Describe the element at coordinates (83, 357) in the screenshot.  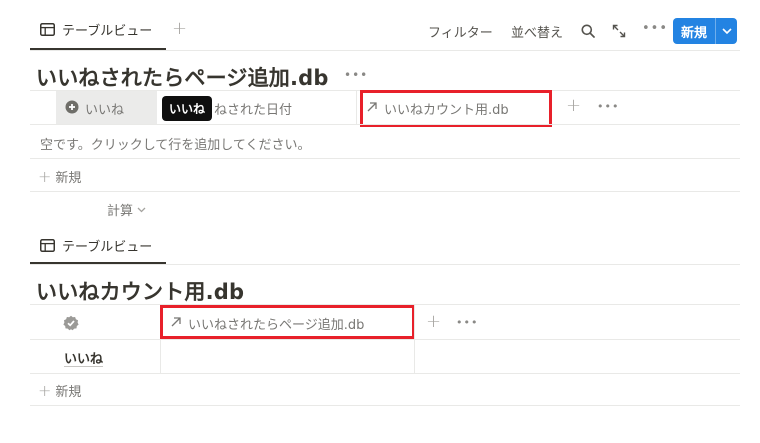
I see `table-row: いいね` at that location.